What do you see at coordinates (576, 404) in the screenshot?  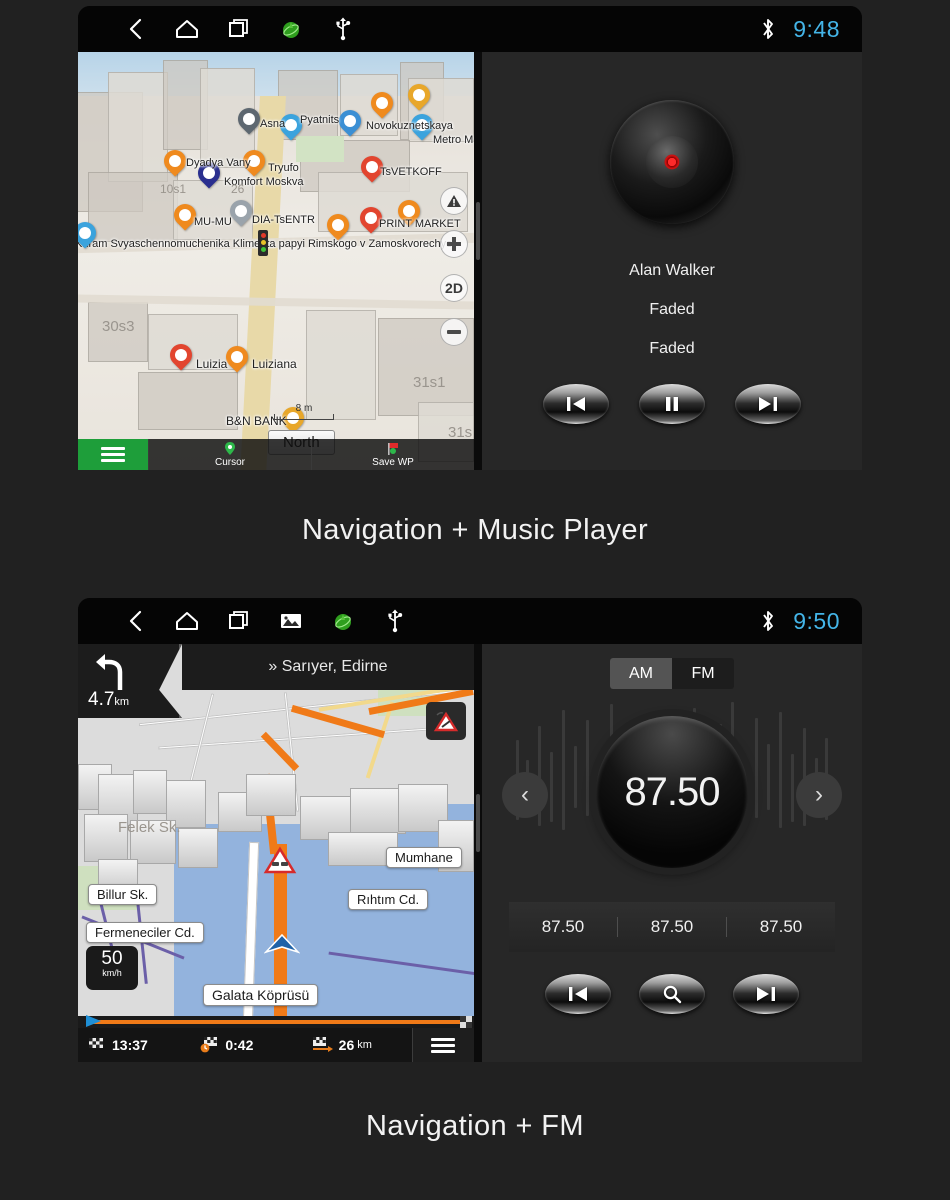 I see `previous-track-button` at bounding box center [576, 404].